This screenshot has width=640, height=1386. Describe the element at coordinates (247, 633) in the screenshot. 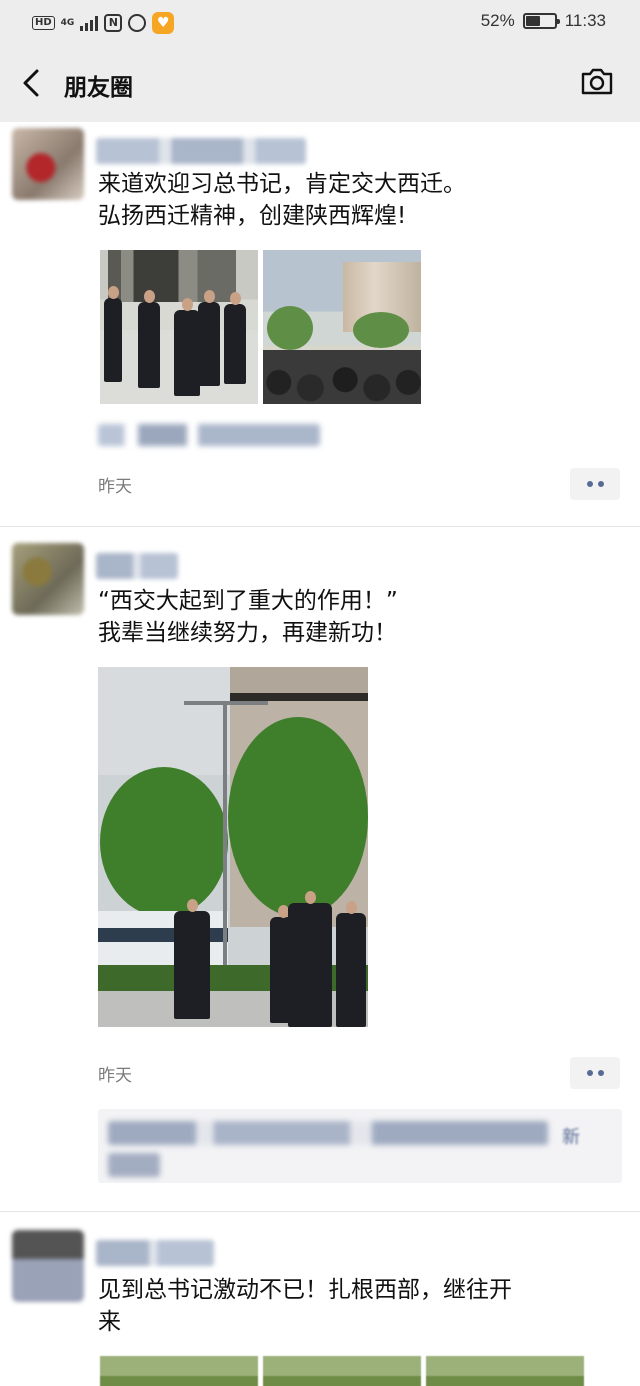

I see `post-text-line: 我辈当继续努力，再建新功！` at that location.